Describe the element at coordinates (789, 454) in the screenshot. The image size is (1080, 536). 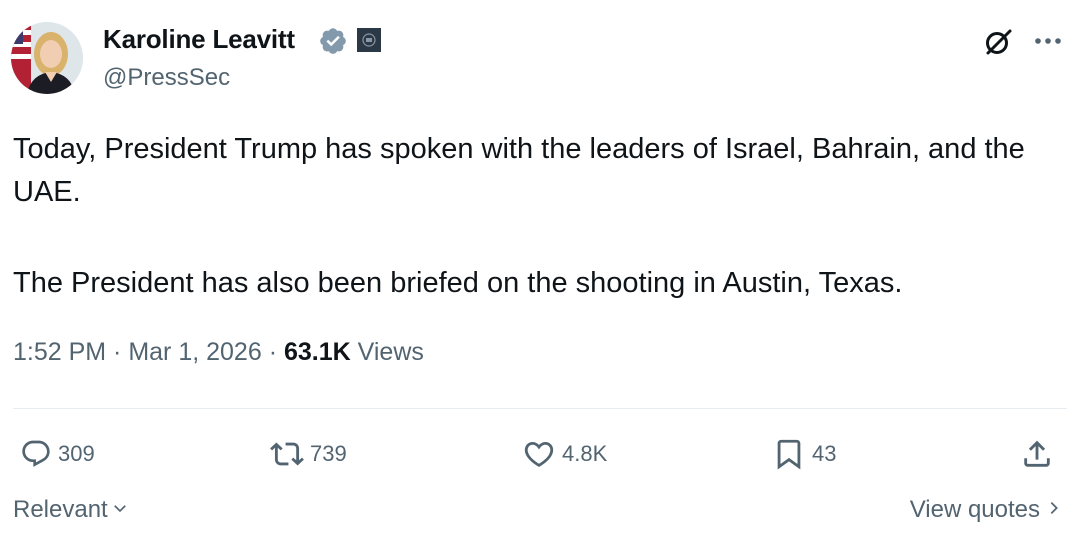
I see `bookmark-icon` at that location.